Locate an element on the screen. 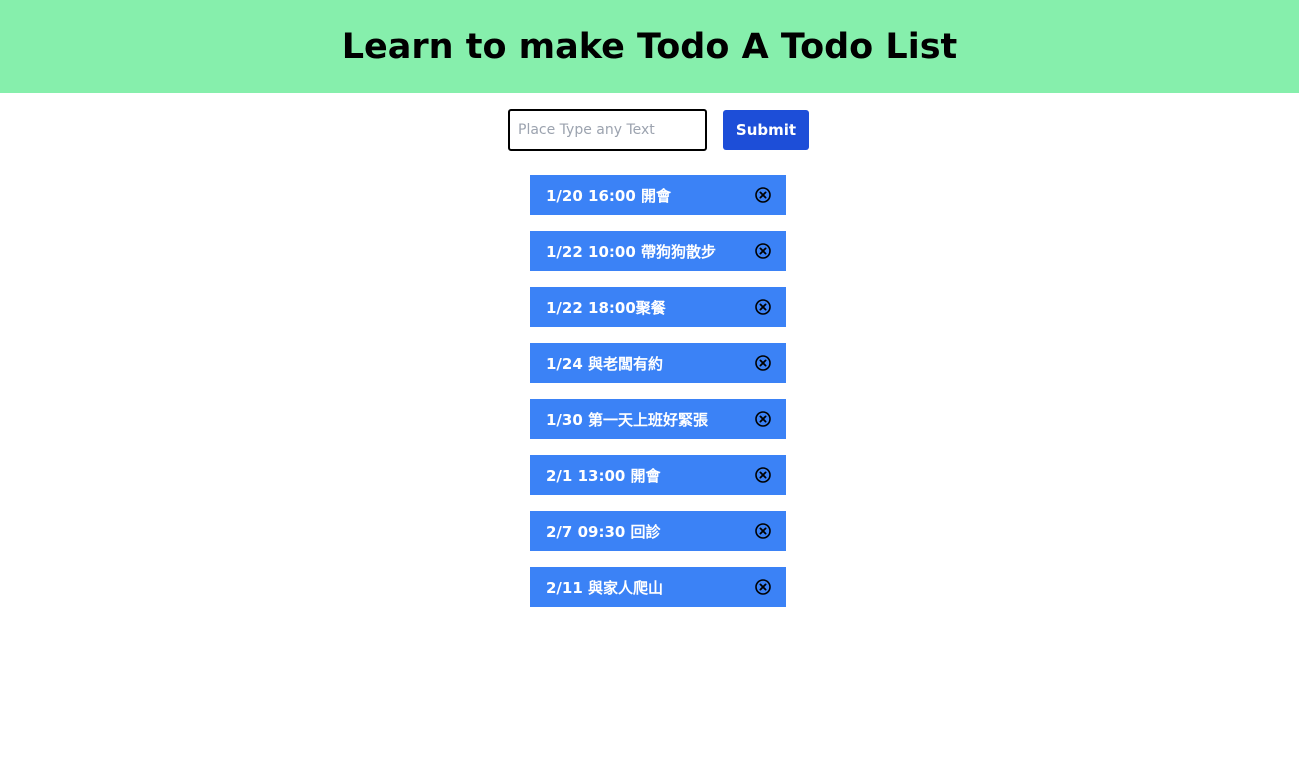 Image resolution: width=1299 pixels, height=767 pixels. todo-item: 2/1 13:00 開會 is located at coordinates (658, 475).